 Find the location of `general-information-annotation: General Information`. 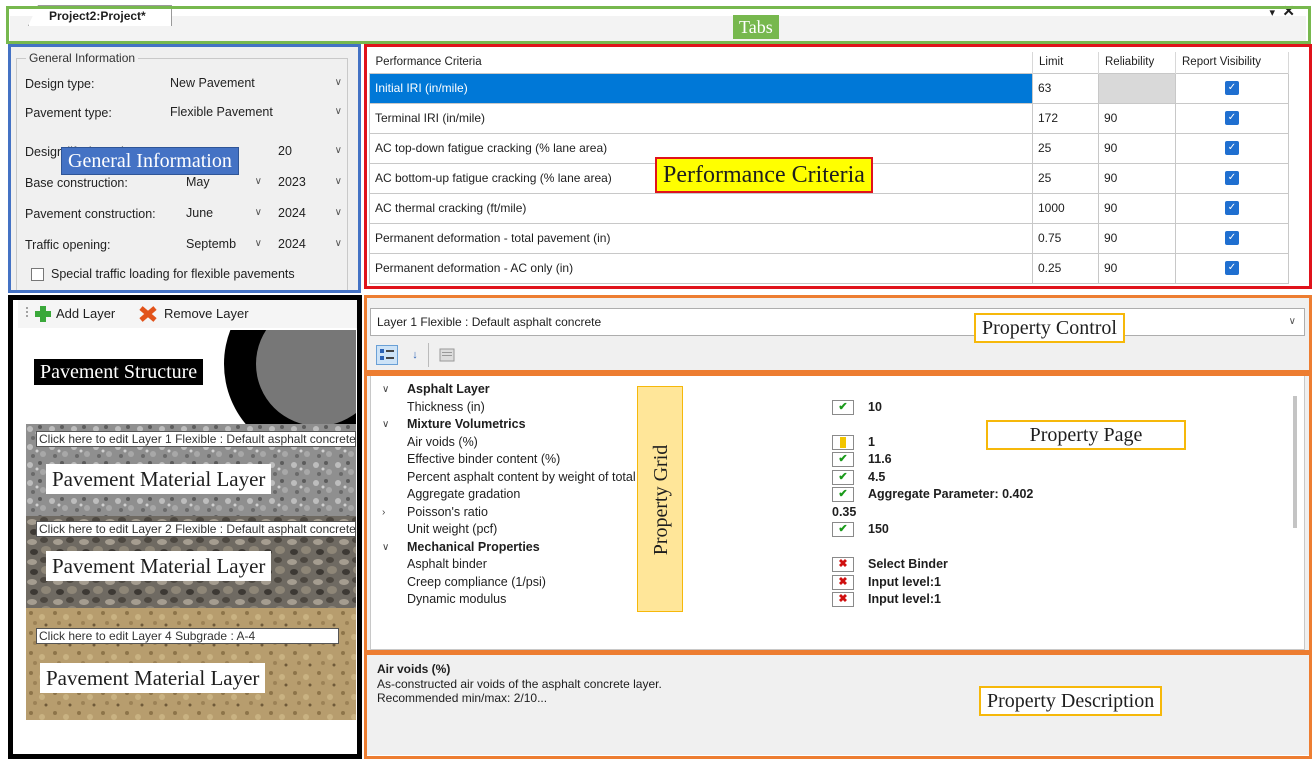

general-information-annotation: General Information is located at coordinates (150, 161).